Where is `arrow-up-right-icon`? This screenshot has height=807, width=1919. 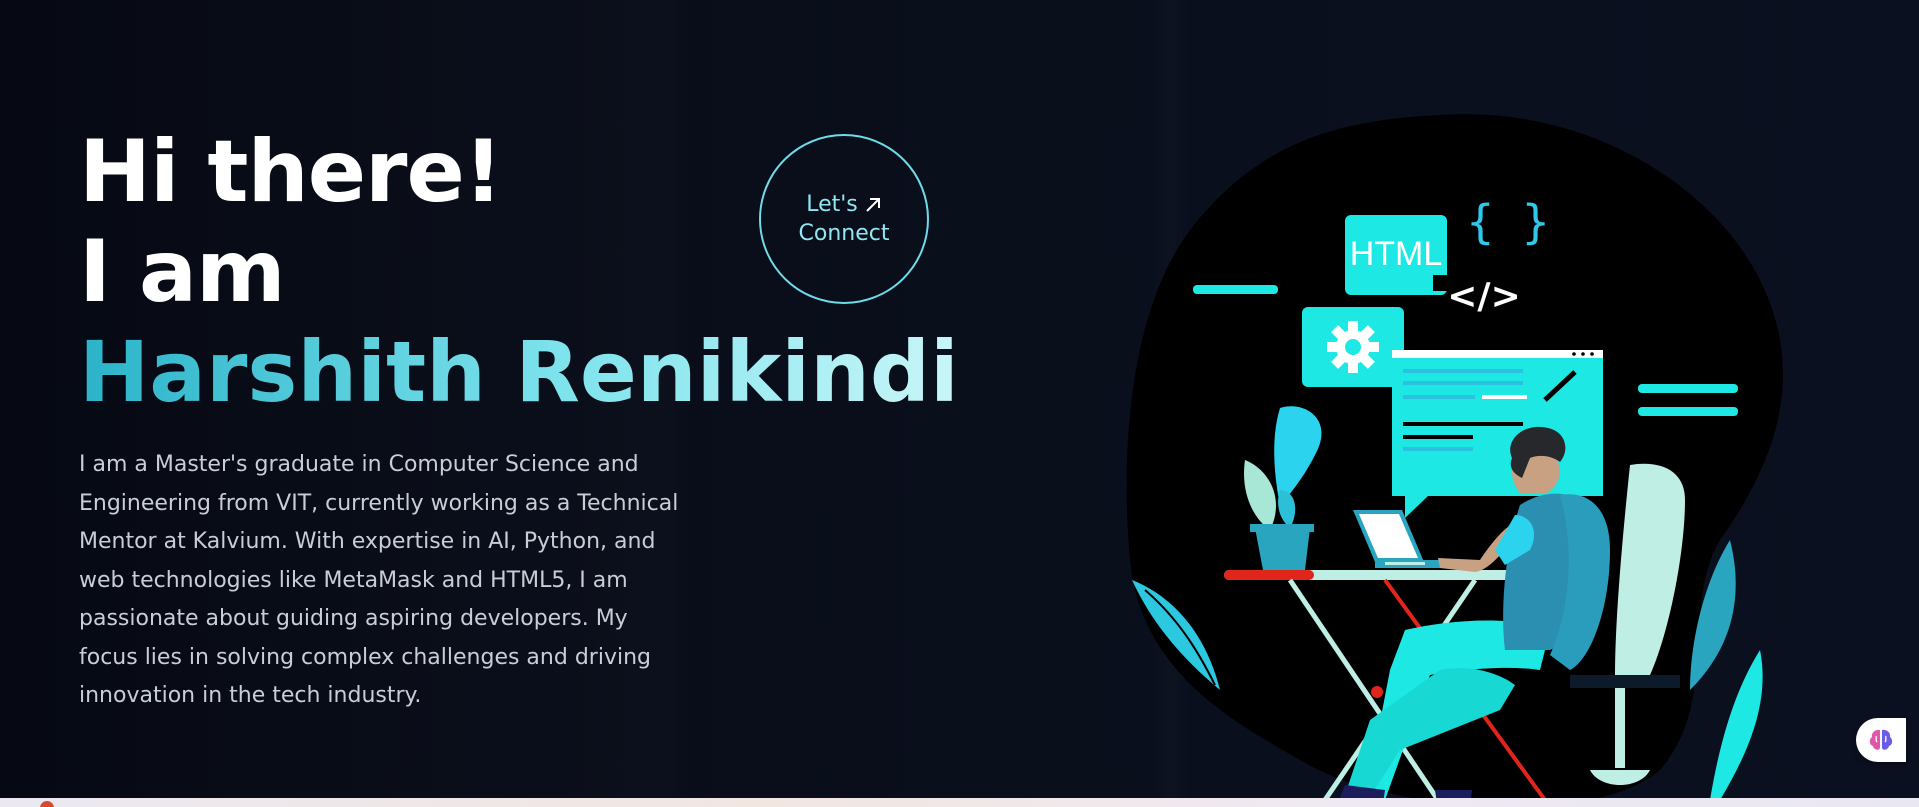
arrow-up-right-icon is located at coordinates (873, 204).